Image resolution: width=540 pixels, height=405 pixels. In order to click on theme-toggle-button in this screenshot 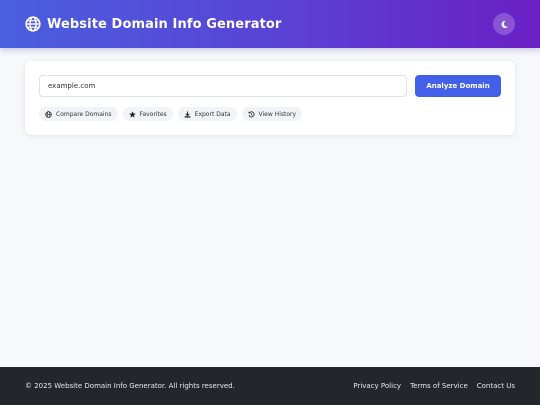, I will do `click(504, 24)`.